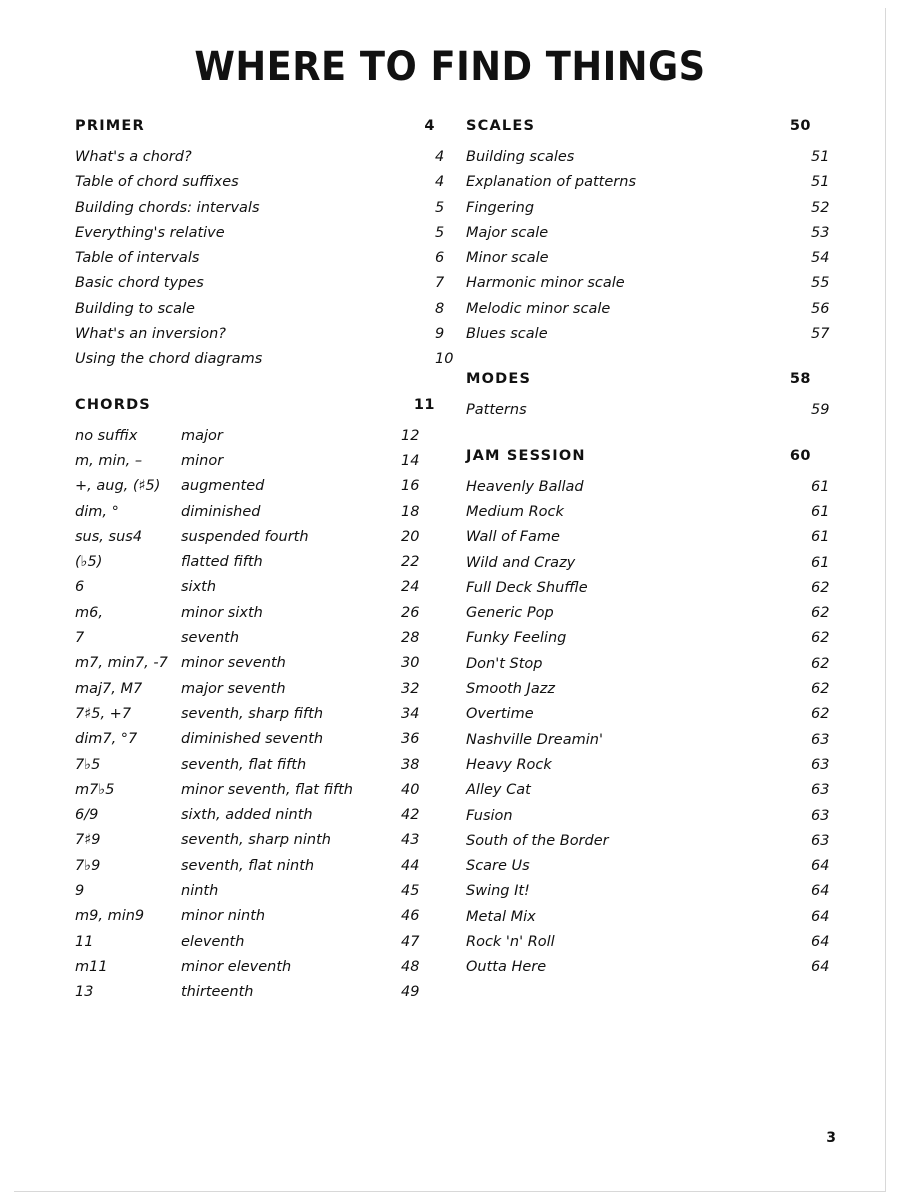 The width and height of the screenshot is (900, 1200). What do you see at coordinates (647, 664) in the screenshot?
I see `toc-entry: Don't Stop 62` at bounding box center [647, 664].